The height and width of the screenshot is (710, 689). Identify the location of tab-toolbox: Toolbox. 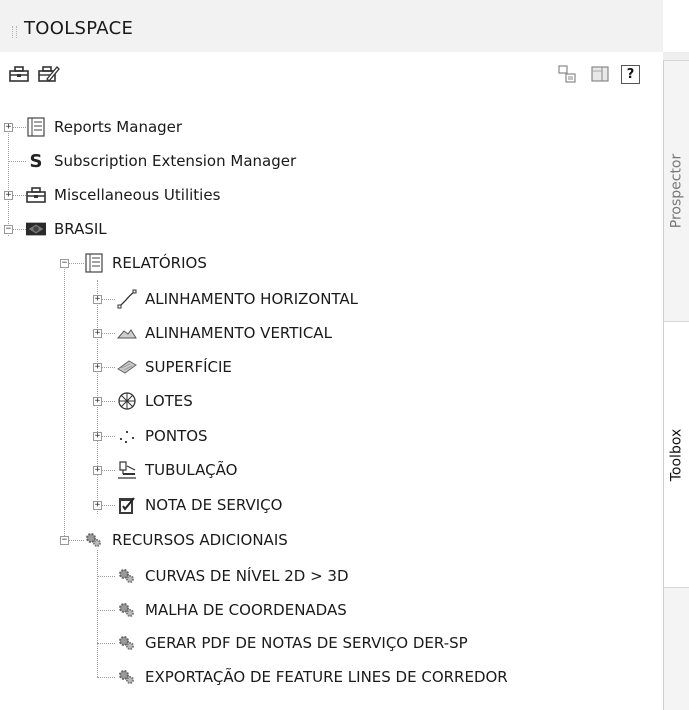
(676, 455).